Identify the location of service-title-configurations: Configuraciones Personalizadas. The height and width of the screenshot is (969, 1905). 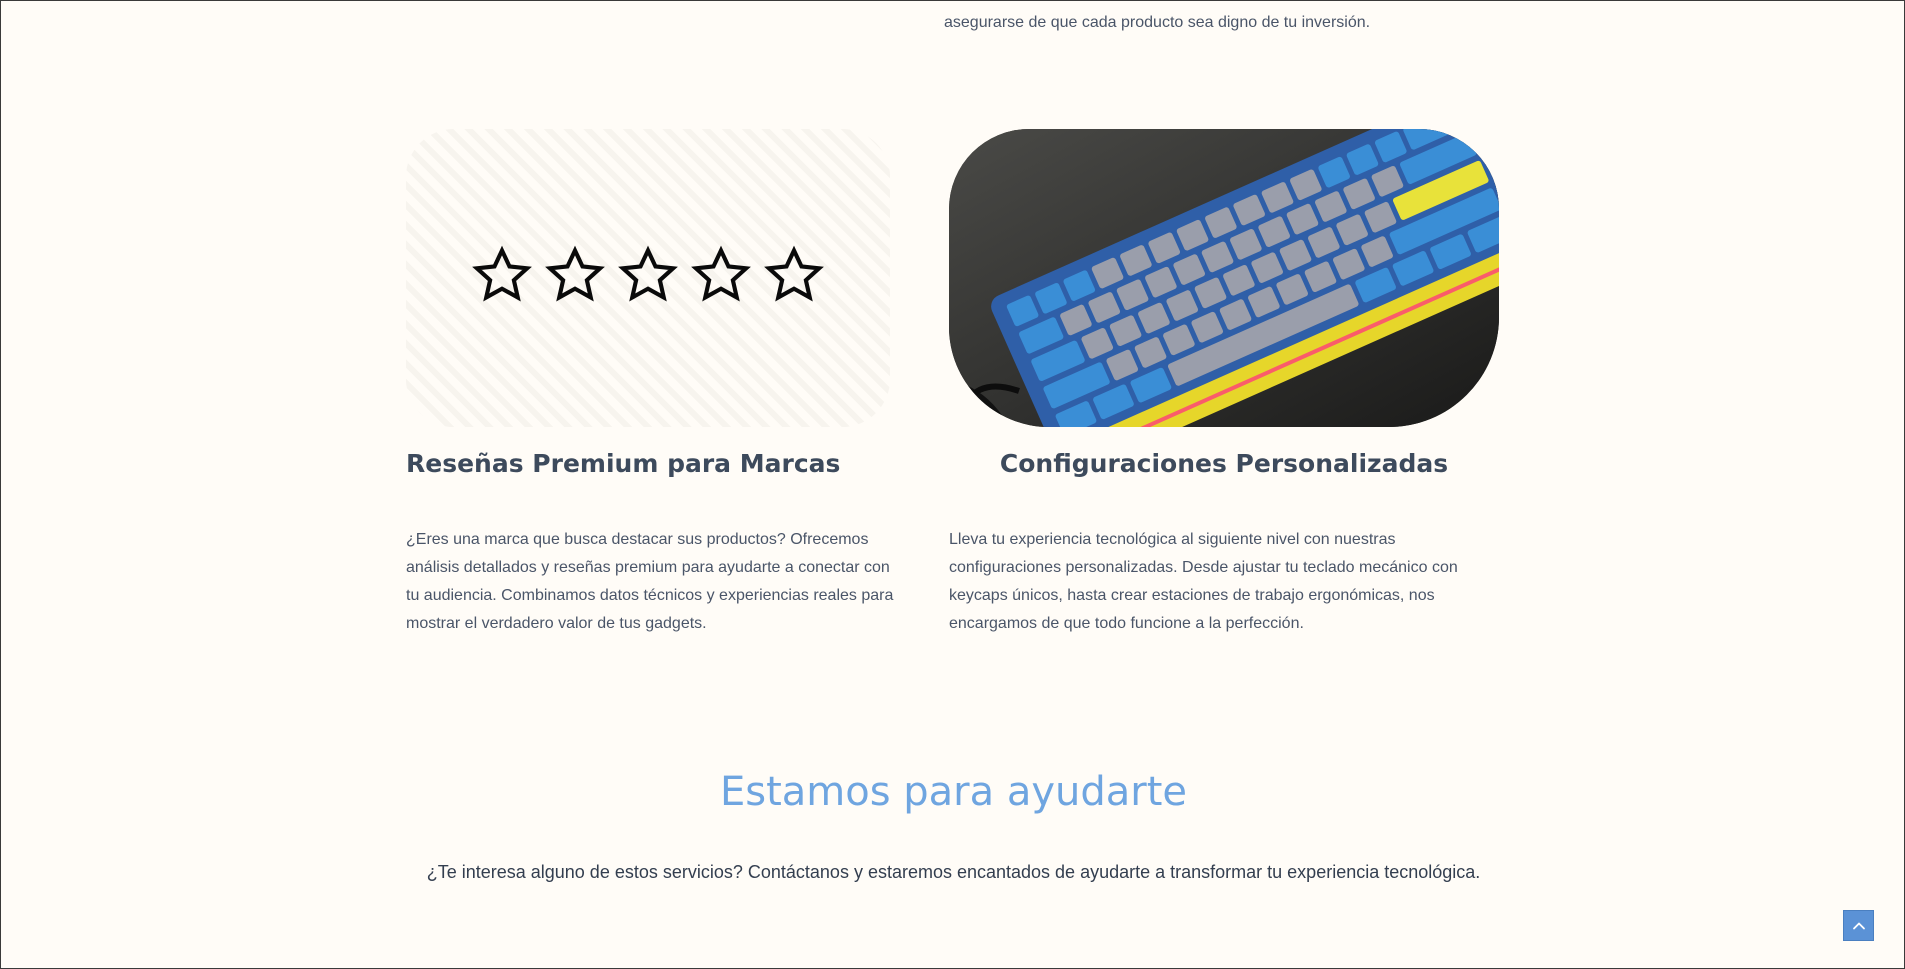
(1224, 463).